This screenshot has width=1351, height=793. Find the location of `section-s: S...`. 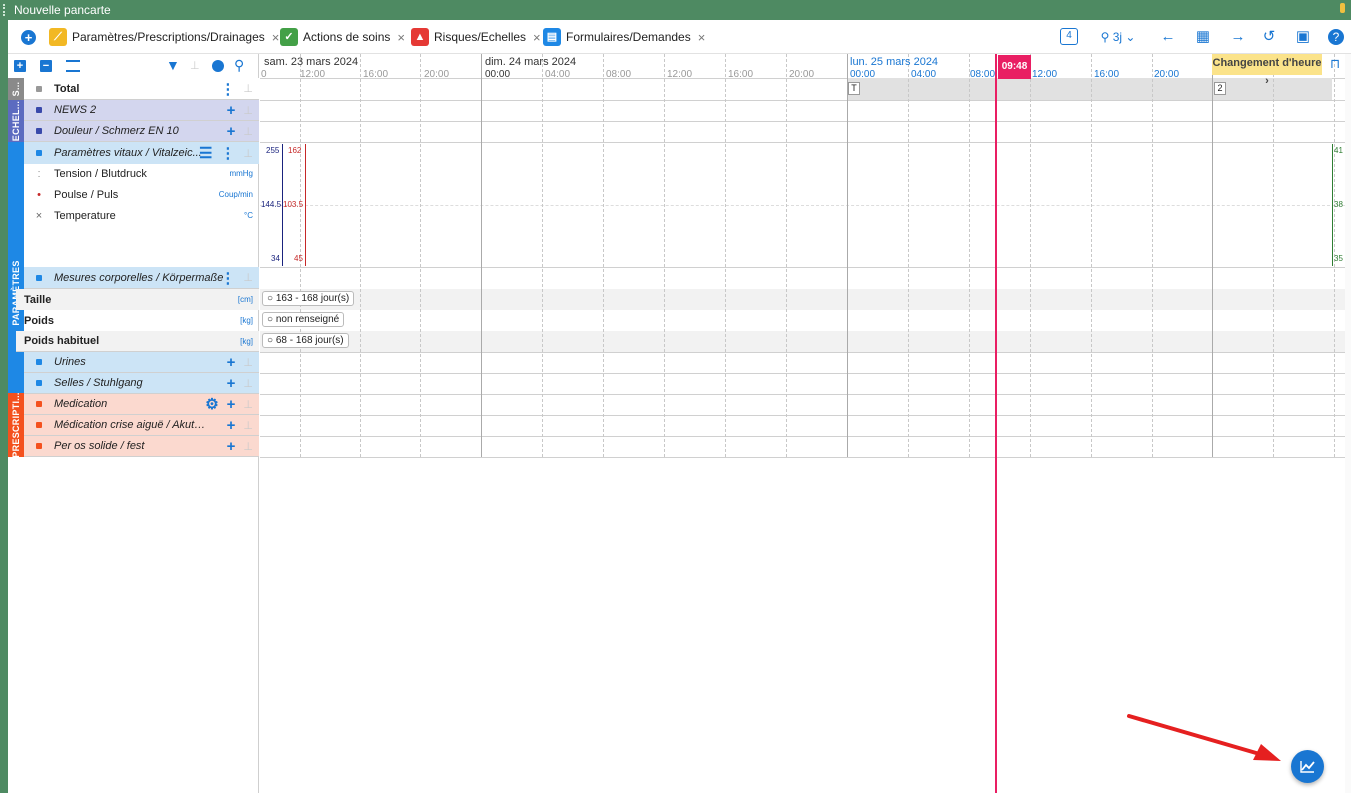

section-s: S... is located at coordinates (16, 89).